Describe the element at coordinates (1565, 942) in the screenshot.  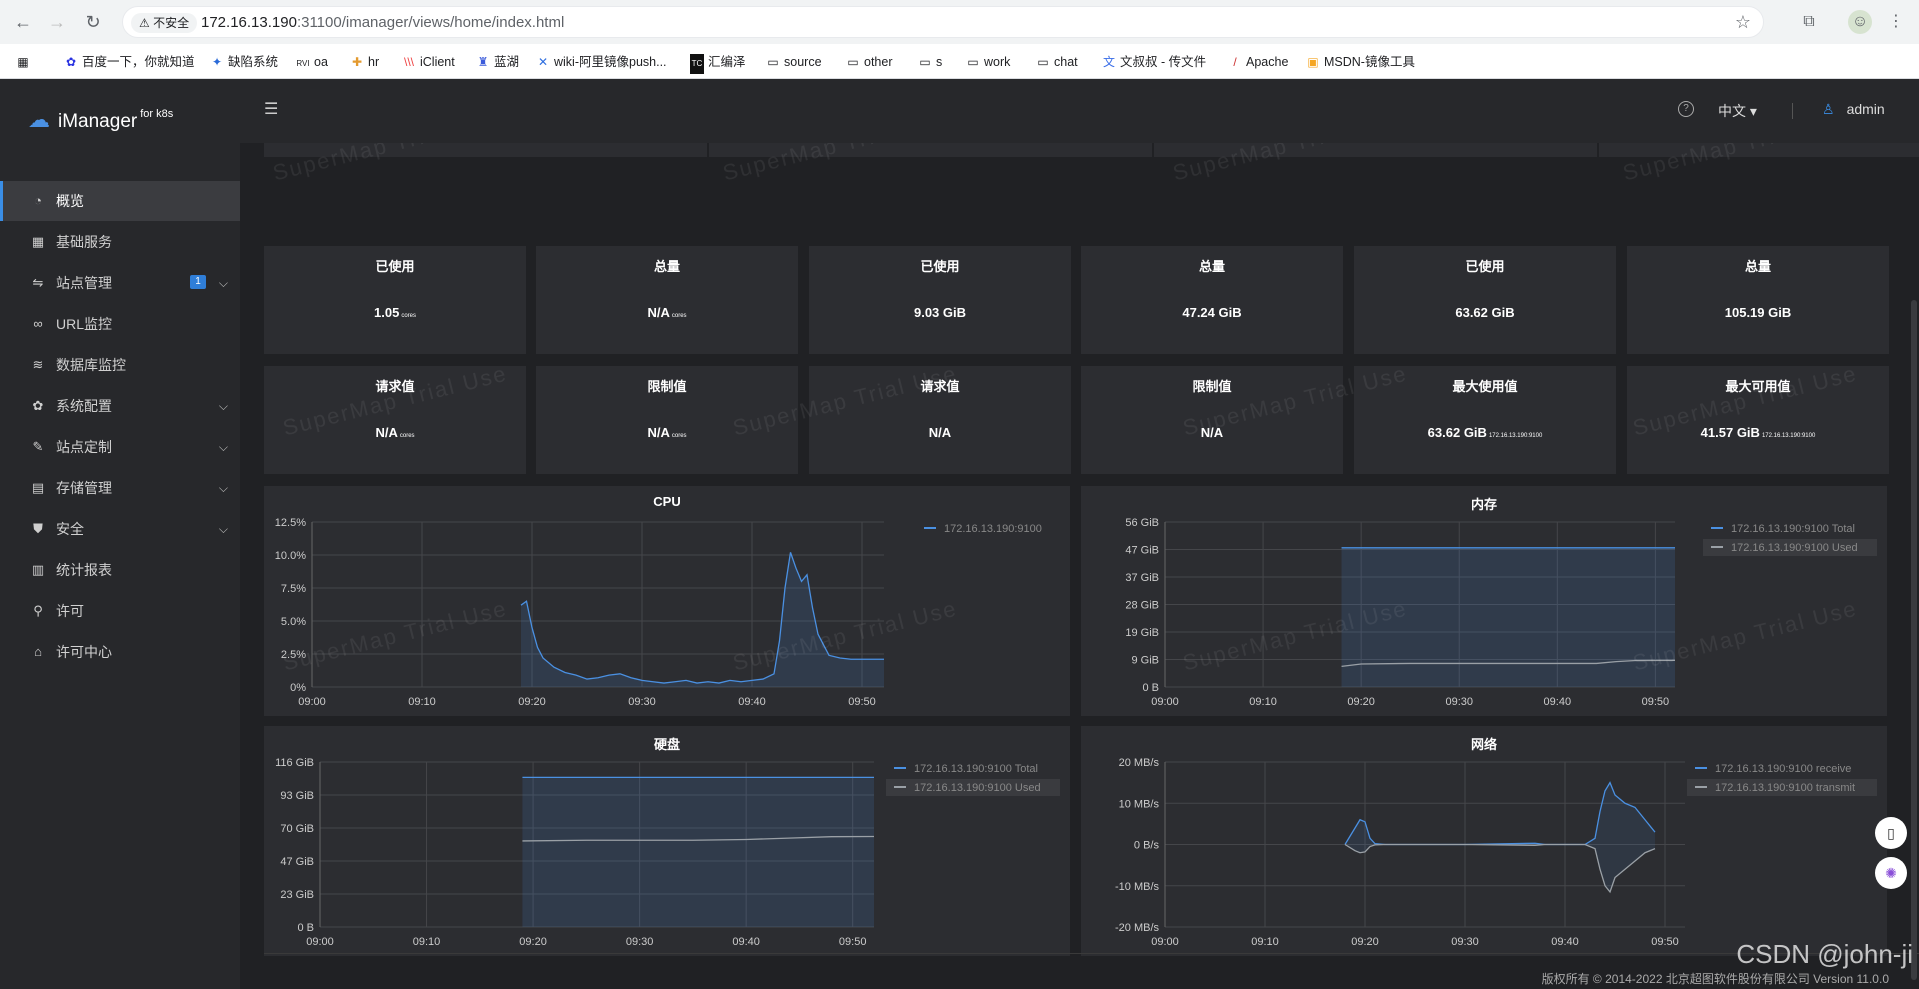
I see `x-tick-label: 09:40` at that location.